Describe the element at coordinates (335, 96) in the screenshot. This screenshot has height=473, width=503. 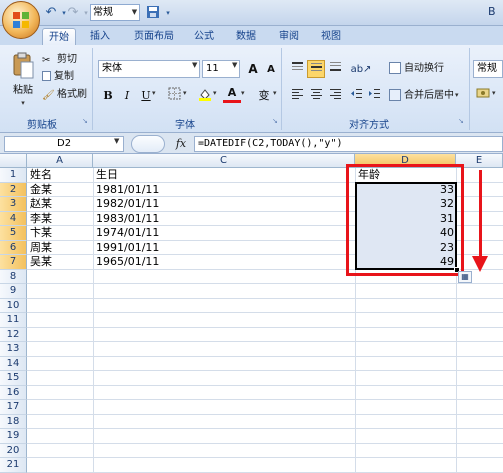
I see `align-right-icon` at that location.